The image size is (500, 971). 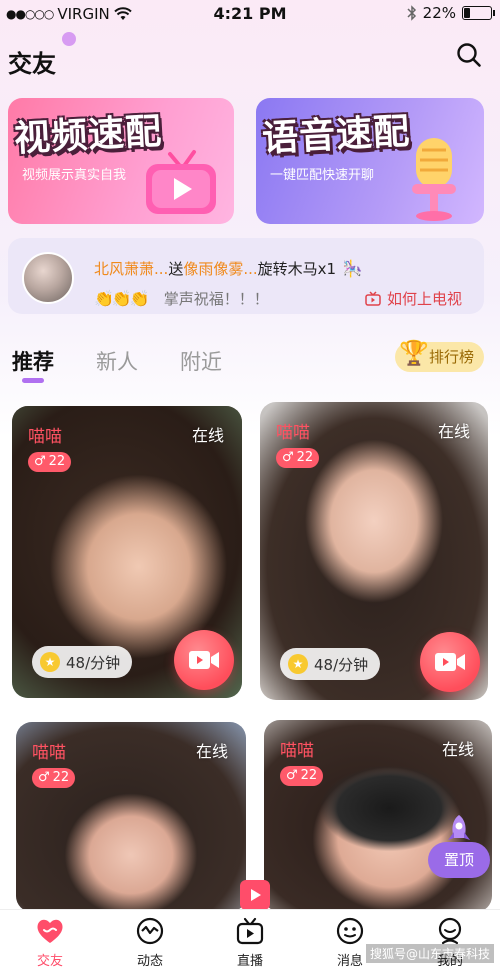 What do you see at coordinates (181, 182) in the screenshot?
I see `tv-play-icon` at bounding box center [181, 182].